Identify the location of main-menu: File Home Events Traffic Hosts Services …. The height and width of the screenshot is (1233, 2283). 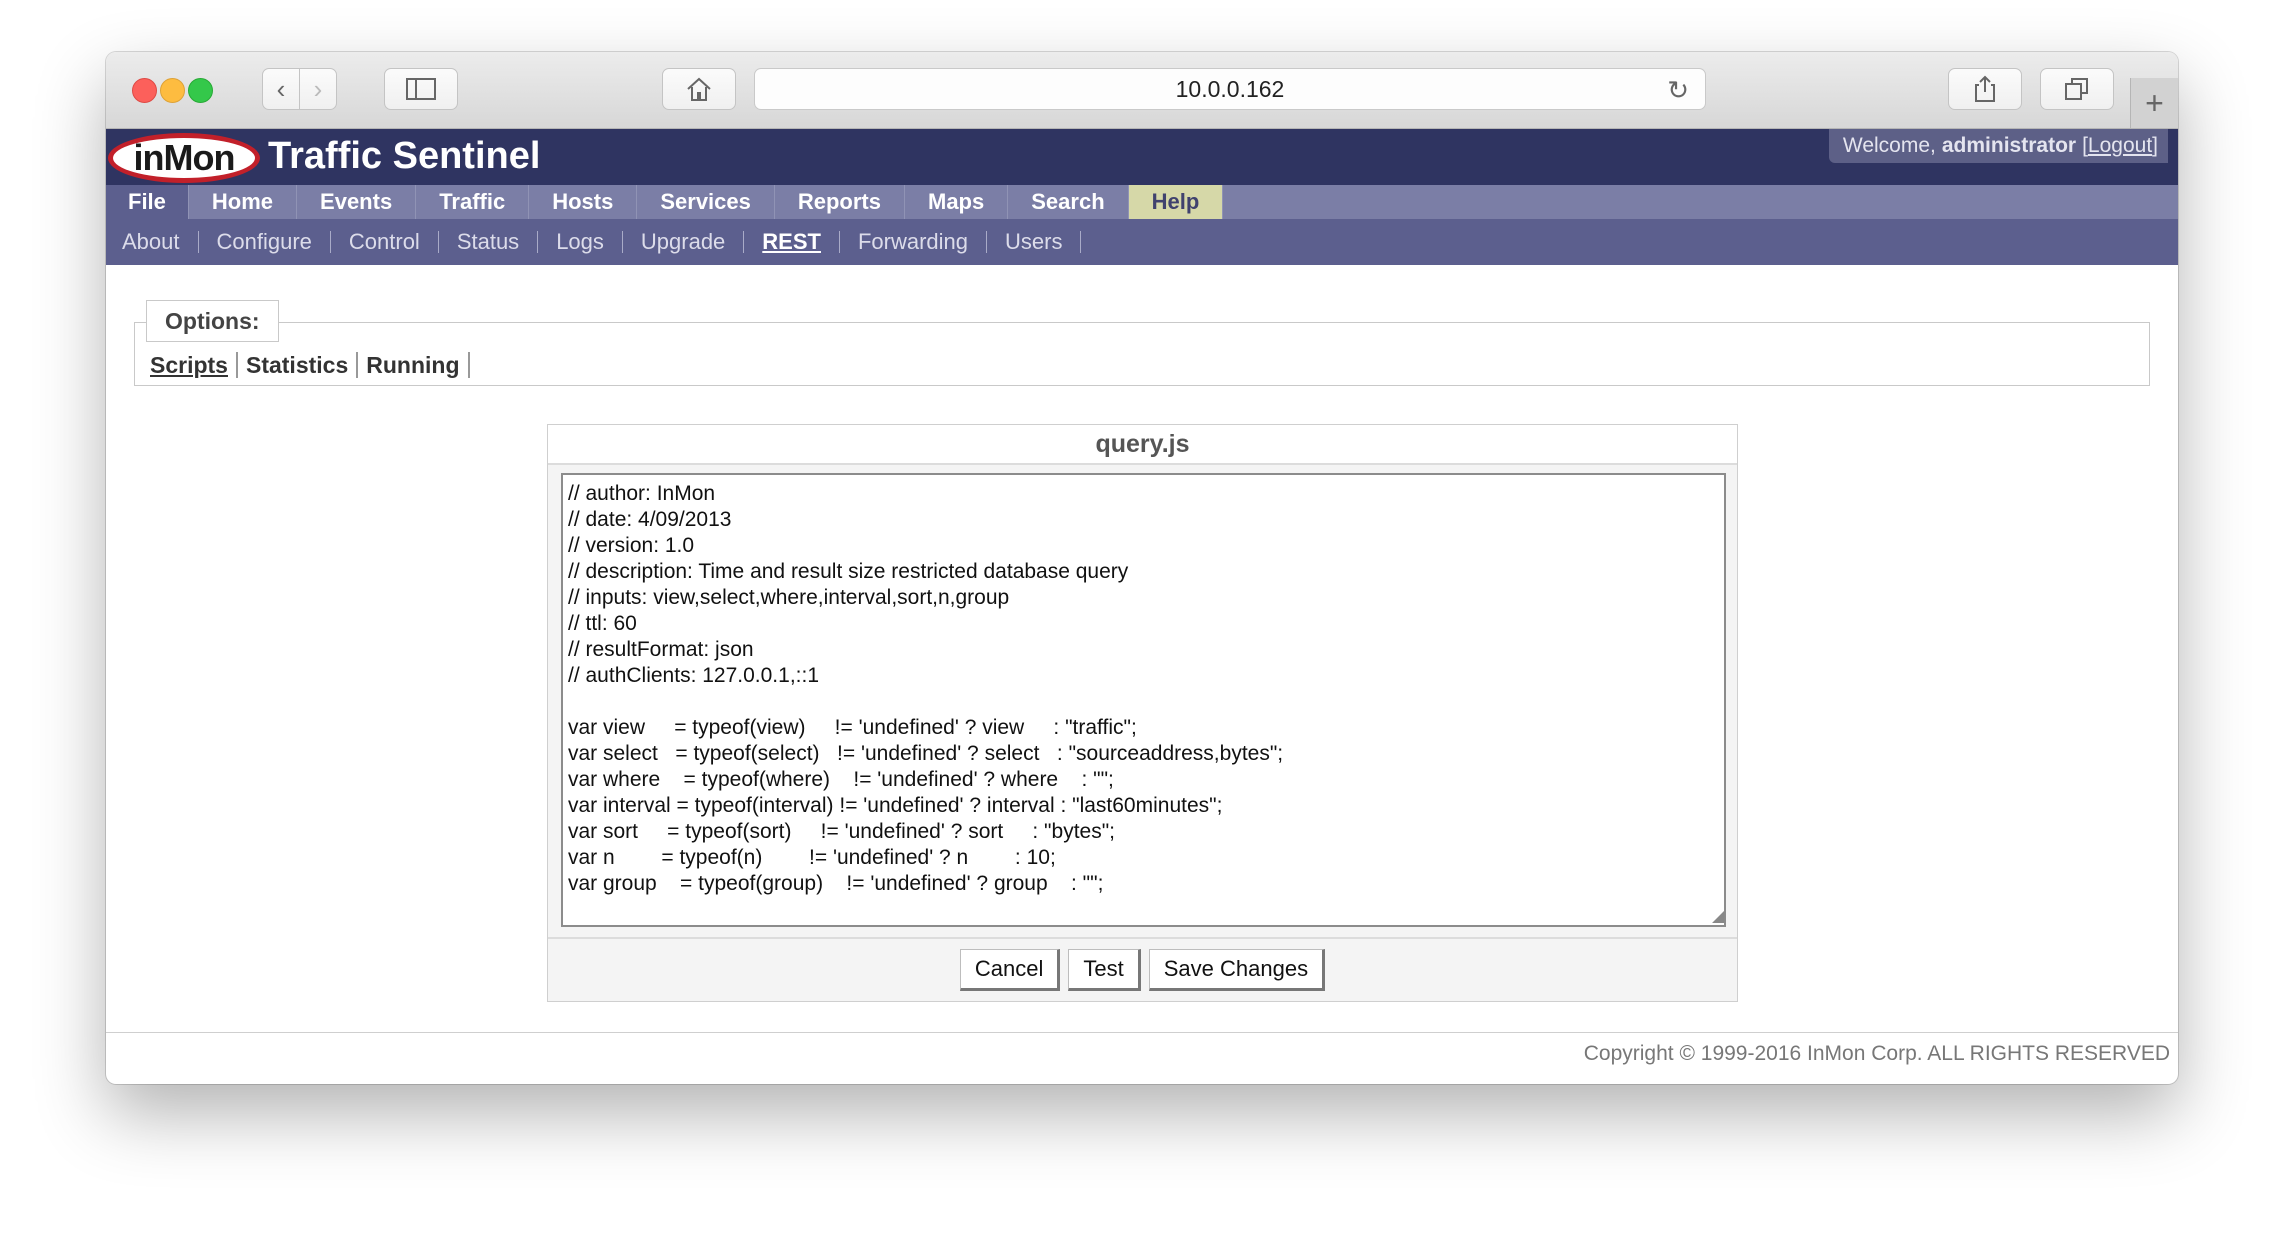
(1142, 202).